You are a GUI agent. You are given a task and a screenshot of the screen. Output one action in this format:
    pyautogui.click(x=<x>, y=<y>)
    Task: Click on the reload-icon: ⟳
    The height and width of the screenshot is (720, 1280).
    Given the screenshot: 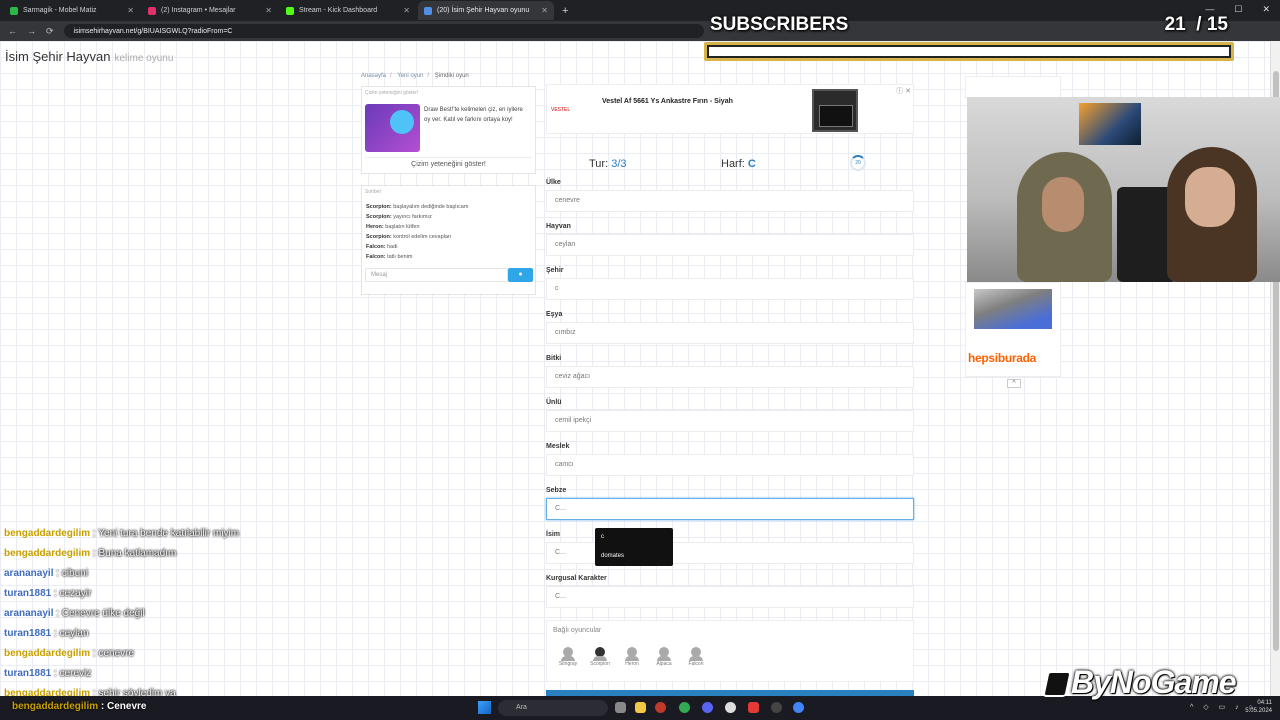 What is the action you would take?
    pyautogui.click(x=50, y=31)
    